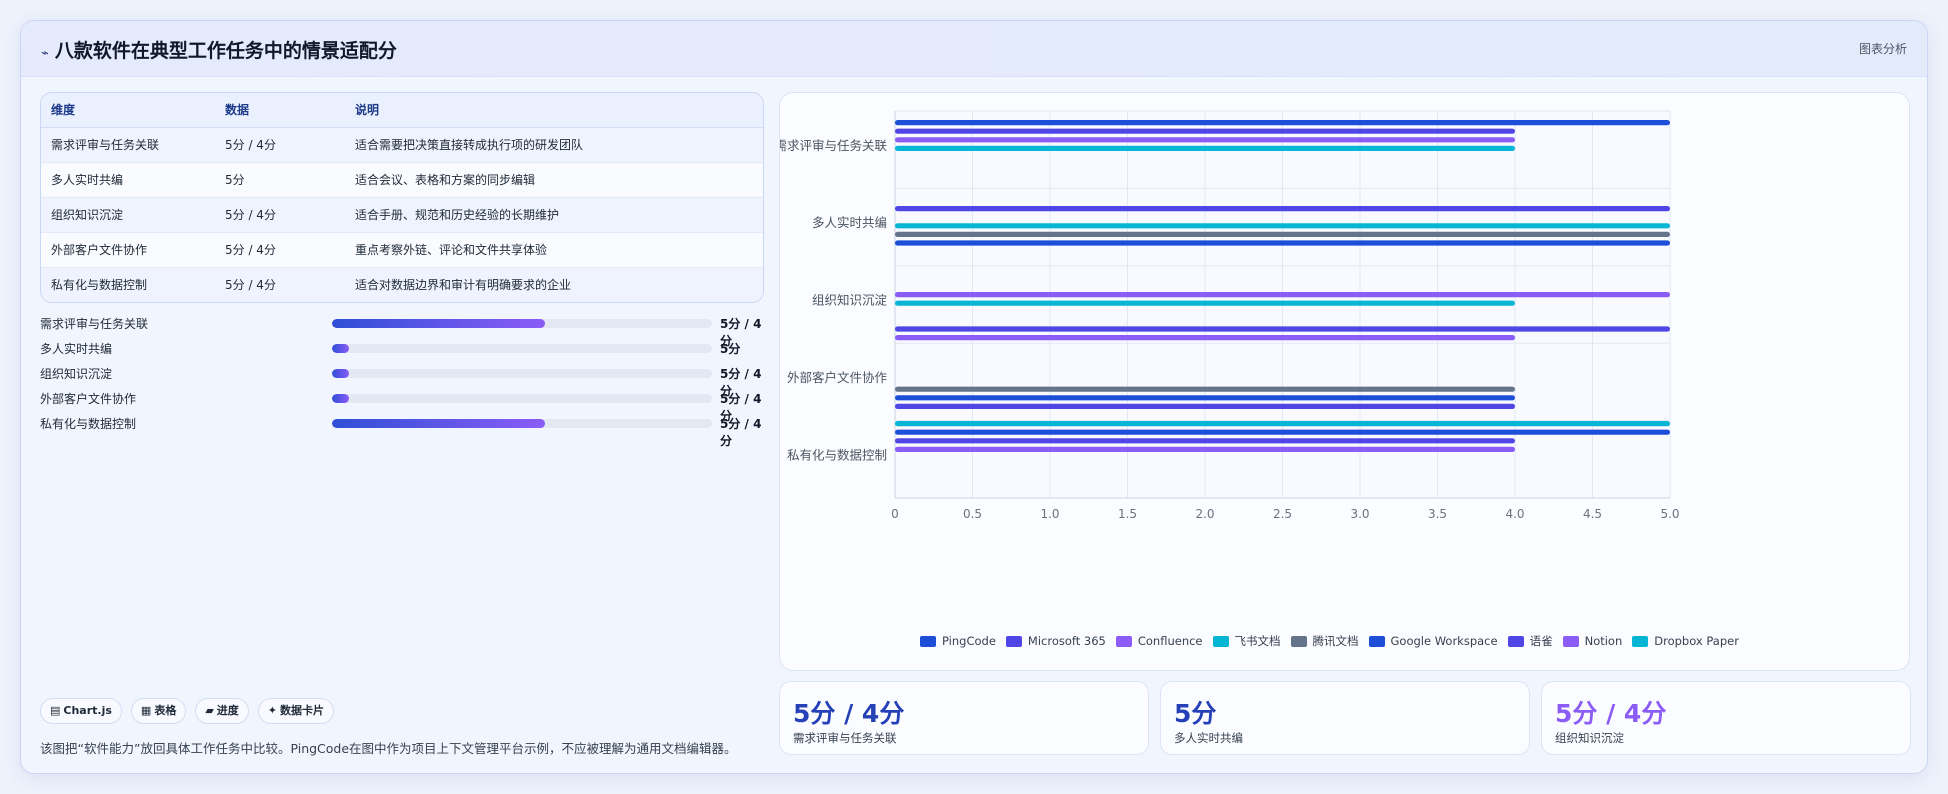  Describe the element at coordinates (1589, 738) in the screenshot. I see `stat-label: 组织知识沉淀` at that location.